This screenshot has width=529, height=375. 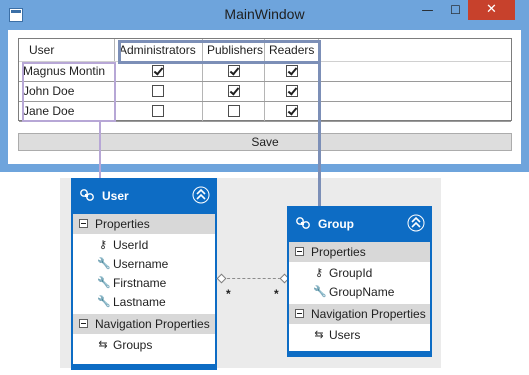 I want to click on entity-name: Group, so click(x=336, y=224).